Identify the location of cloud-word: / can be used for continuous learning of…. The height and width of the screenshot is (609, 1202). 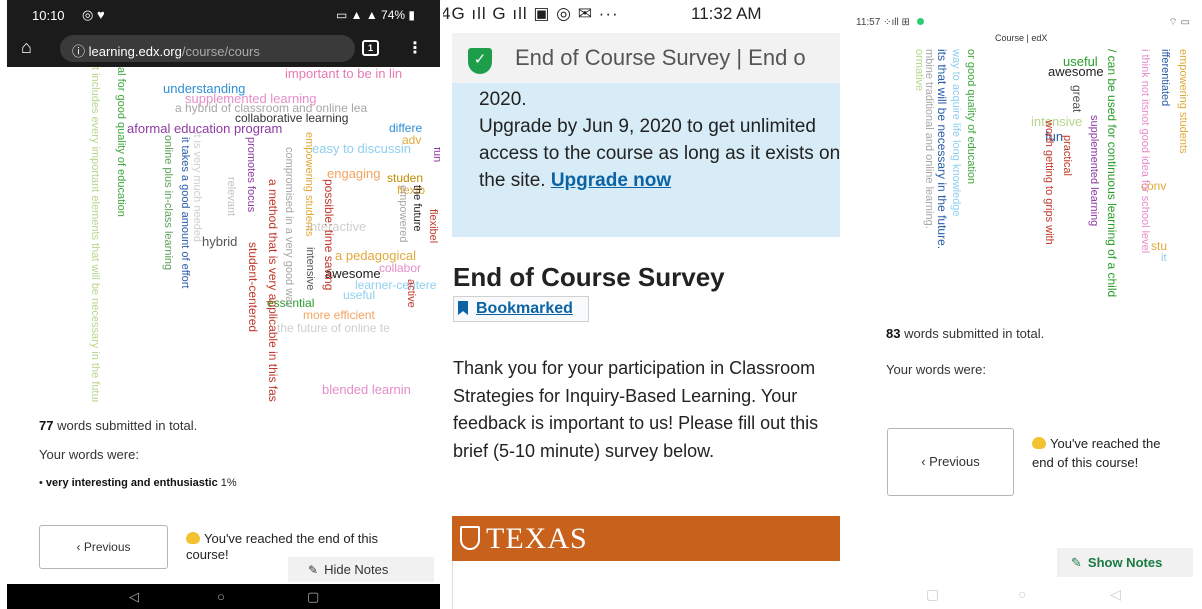
(1112, 173).